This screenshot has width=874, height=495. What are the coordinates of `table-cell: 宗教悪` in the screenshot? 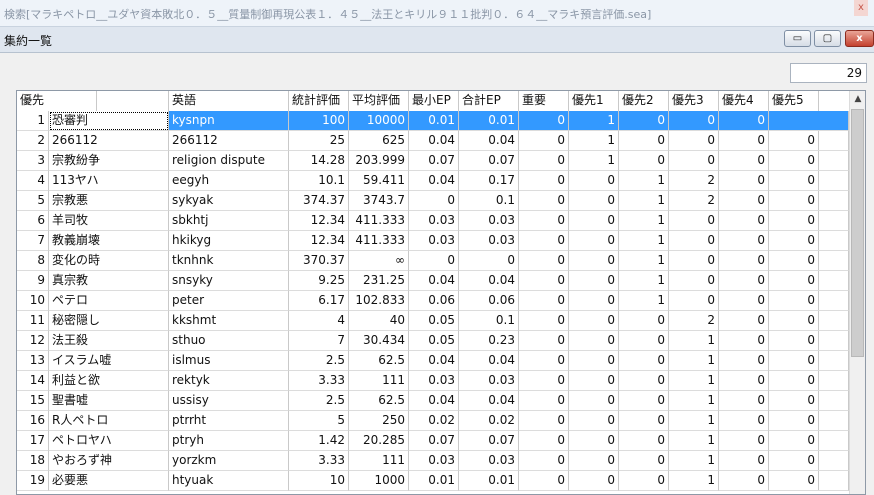 It's located at (109, 201).